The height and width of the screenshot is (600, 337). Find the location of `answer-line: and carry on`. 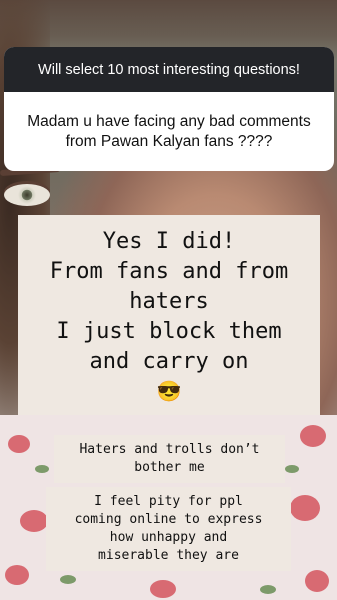

answer-line: and carry on is located at coordinates (169, 361).